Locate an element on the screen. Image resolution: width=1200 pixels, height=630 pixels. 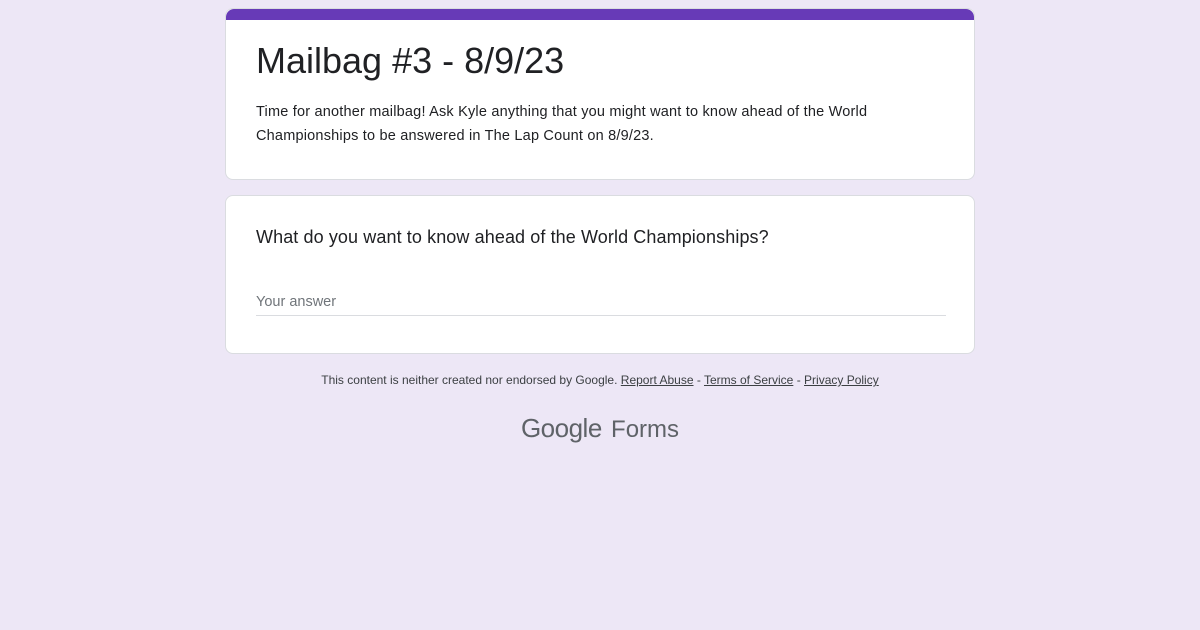
google-forms-logo: Google Forms is located at coordinates (600, 429).